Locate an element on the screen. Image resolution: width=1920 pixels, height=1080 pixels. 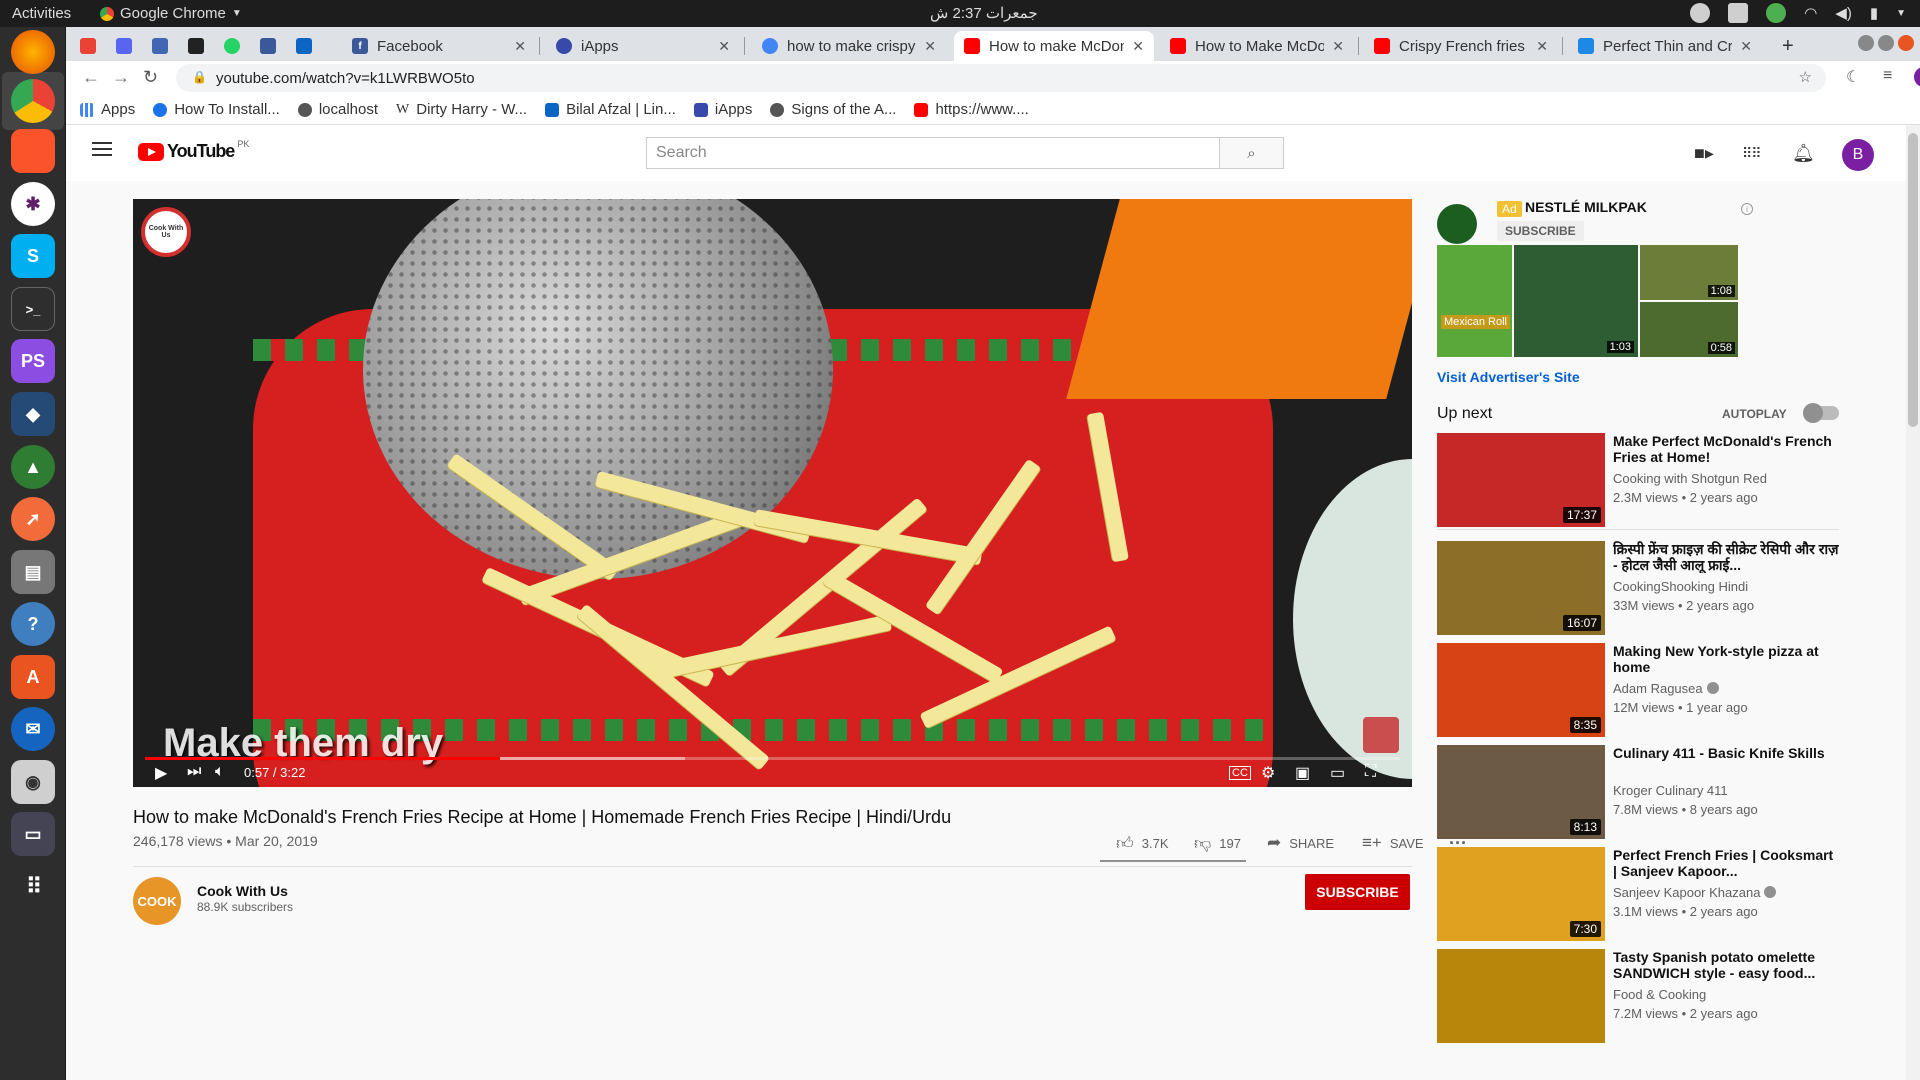
video-thumbnail is located at coordinates (1521, 996).